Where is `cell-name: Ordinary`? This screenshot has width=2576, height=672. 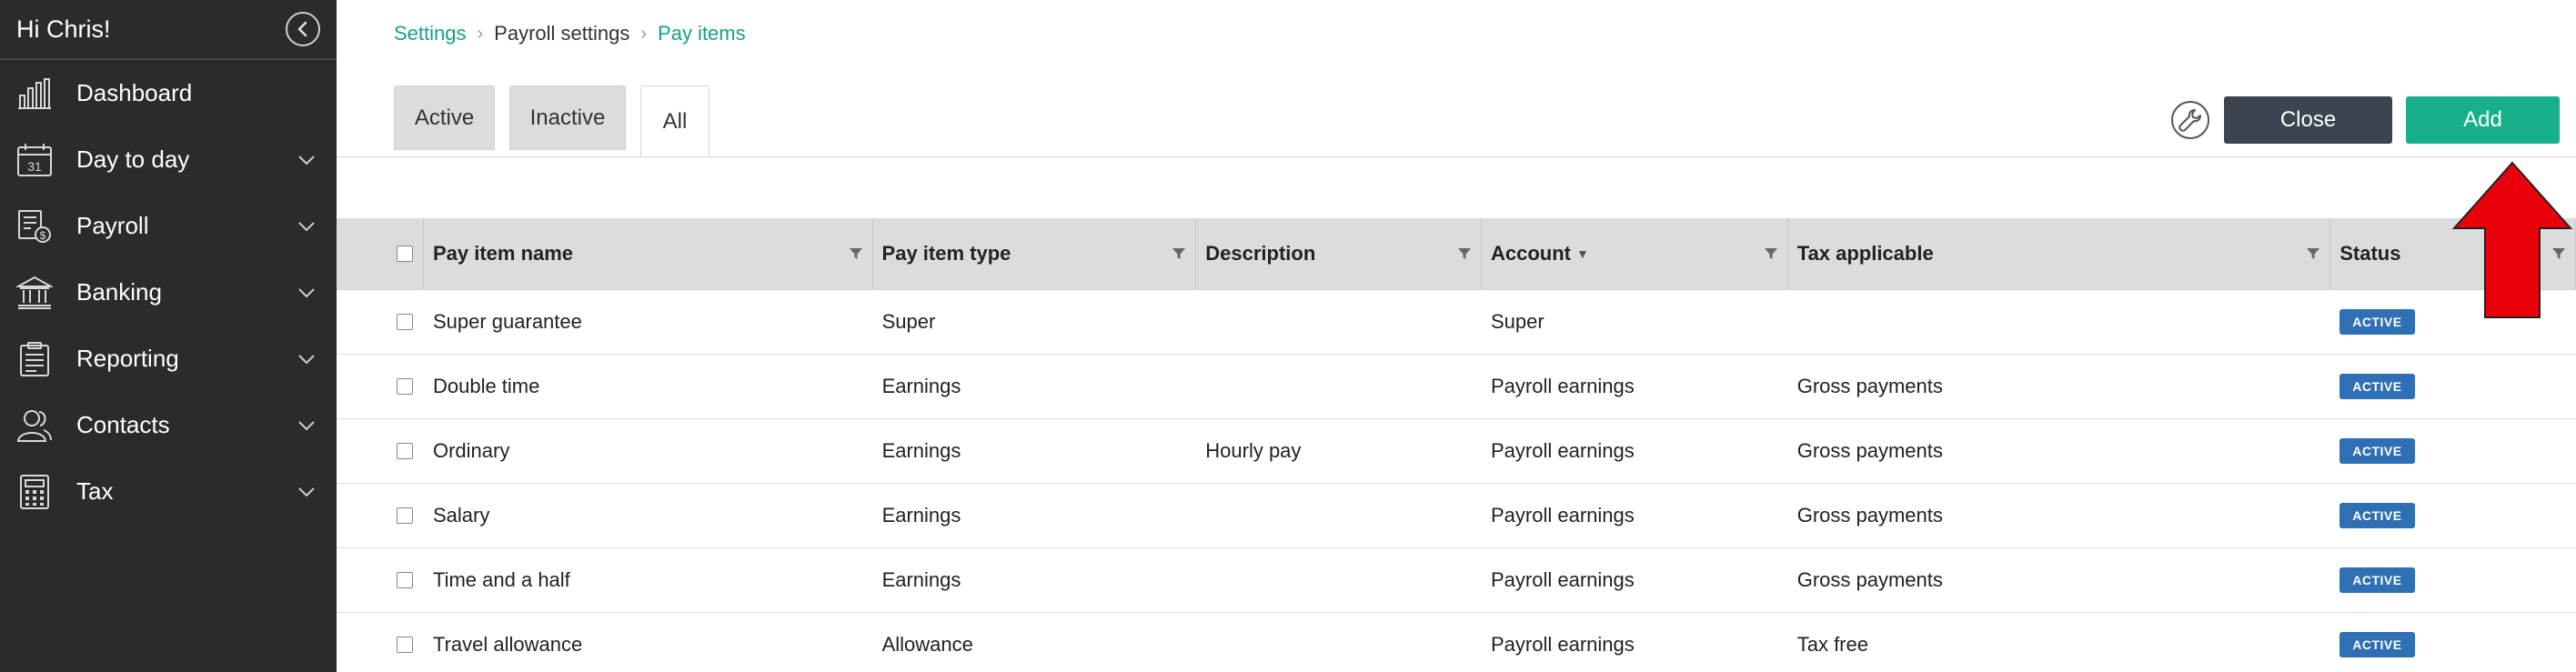 cell-name: Ordinary is located at coordinates (648, 451).